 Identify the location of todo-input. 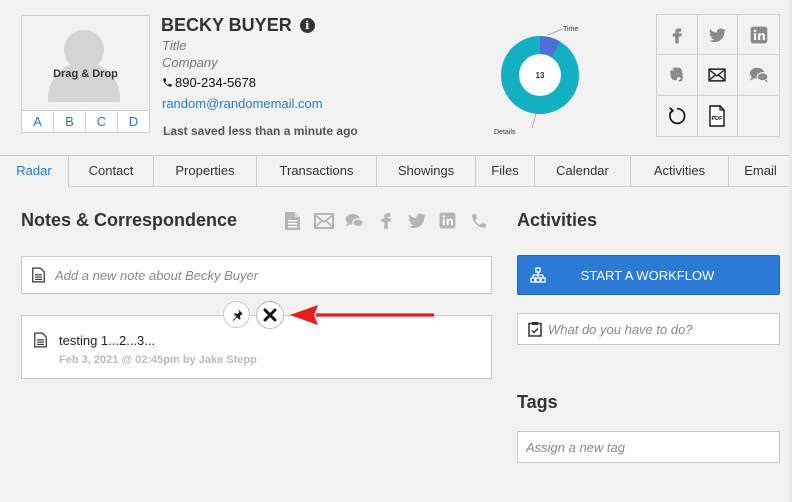
(663, 329).